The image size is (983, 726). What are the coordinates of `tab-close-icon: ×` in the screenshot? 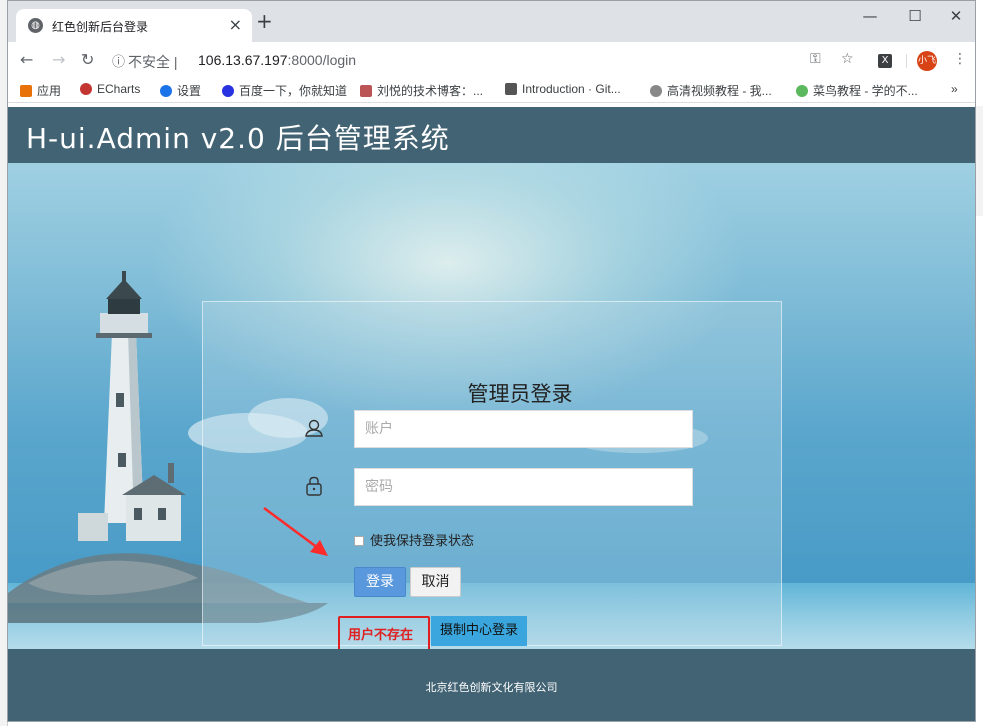 It's located at (235, 24).